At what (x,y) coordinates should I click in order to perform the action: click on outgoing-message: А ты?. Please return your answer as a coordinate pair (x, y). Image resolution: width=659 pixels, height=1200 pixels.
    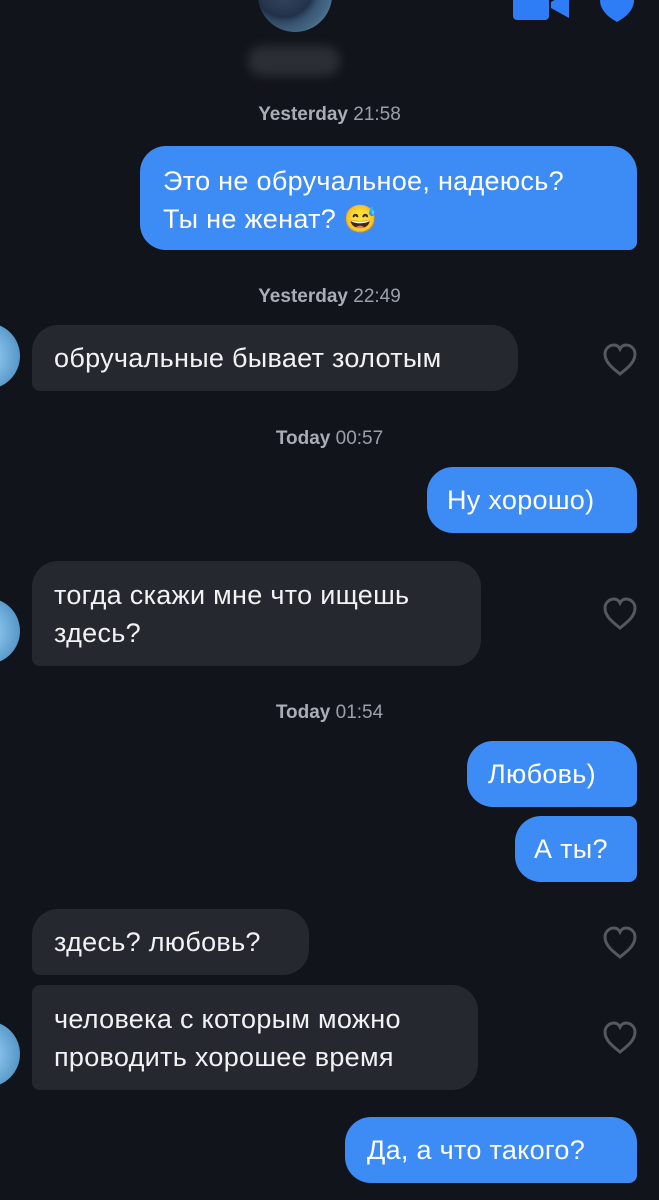
    Looking at the image, I should click on (576, 849).